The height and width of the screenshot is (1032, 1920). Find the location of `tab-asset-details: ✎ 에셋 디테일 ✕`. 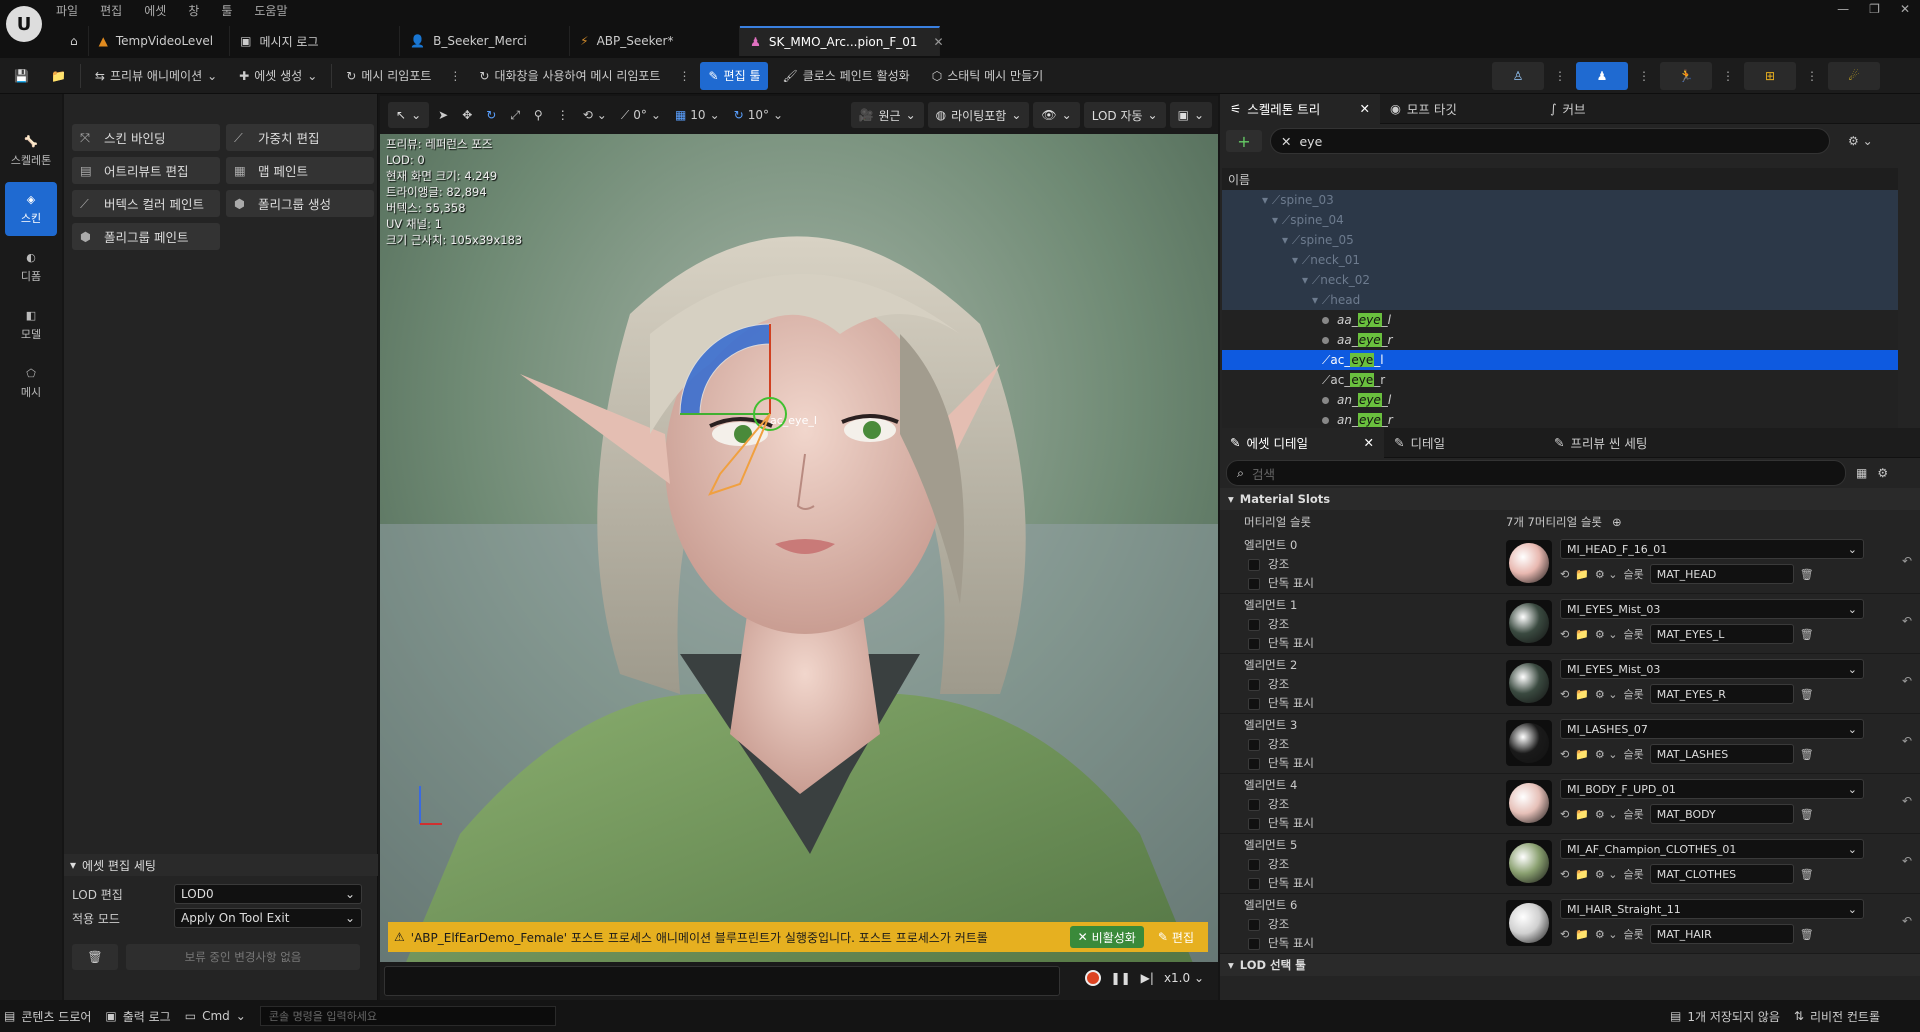

tab-asset-details: ✎ 에셋 디테일 ✕ is located at coordinates (1302, 442).